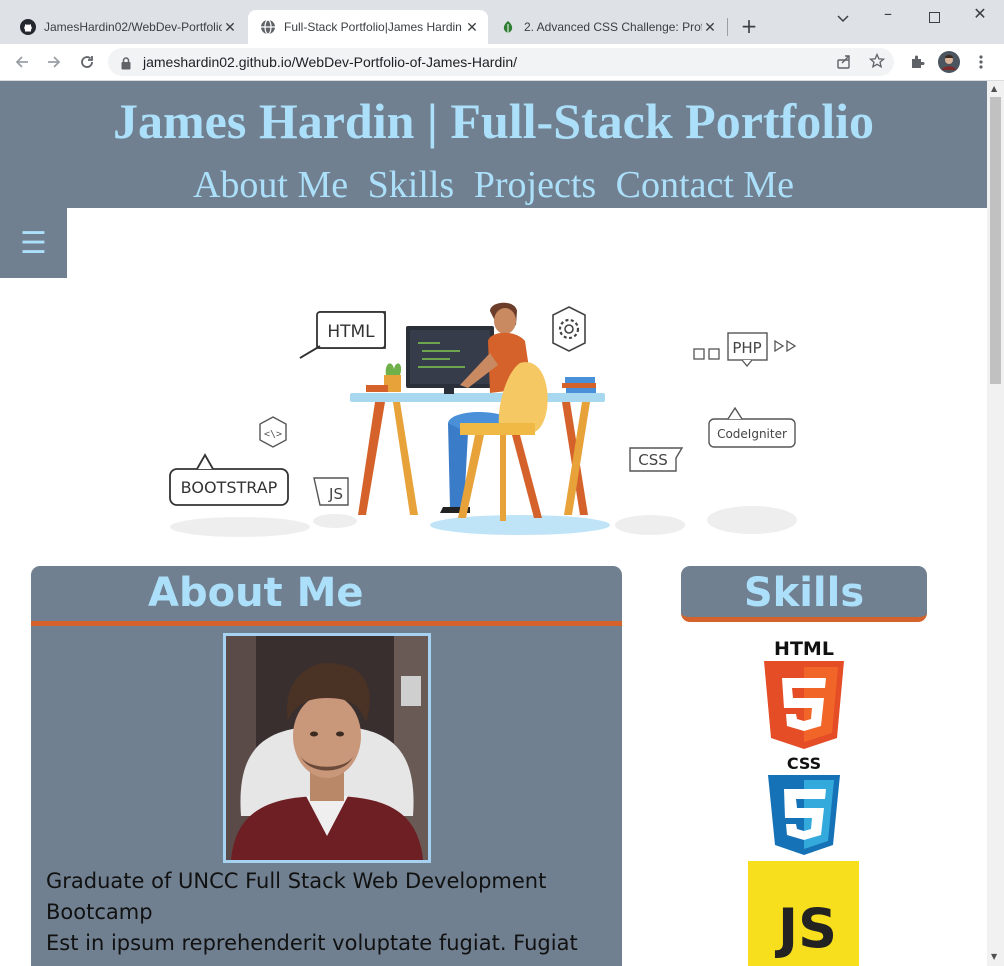 The image size is (1004, 966). I want to click on html-bubble: HTML, so click(342, 335).